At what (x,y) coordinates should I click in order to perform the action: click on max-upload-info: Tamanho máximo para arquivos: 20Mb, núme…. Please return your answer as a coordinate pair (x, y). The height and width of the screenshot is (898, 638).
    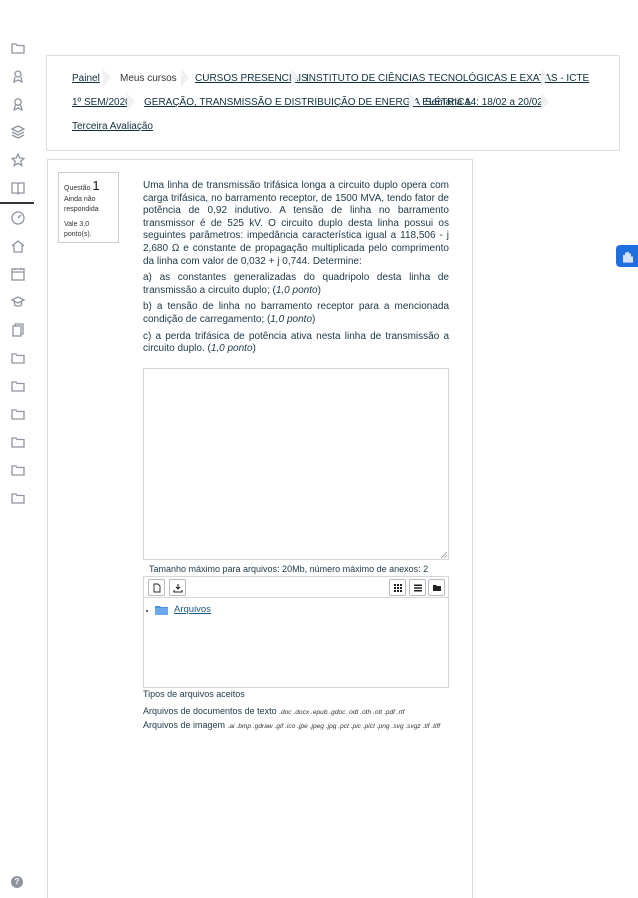
    Looking at the image, I should click on (289, 569).